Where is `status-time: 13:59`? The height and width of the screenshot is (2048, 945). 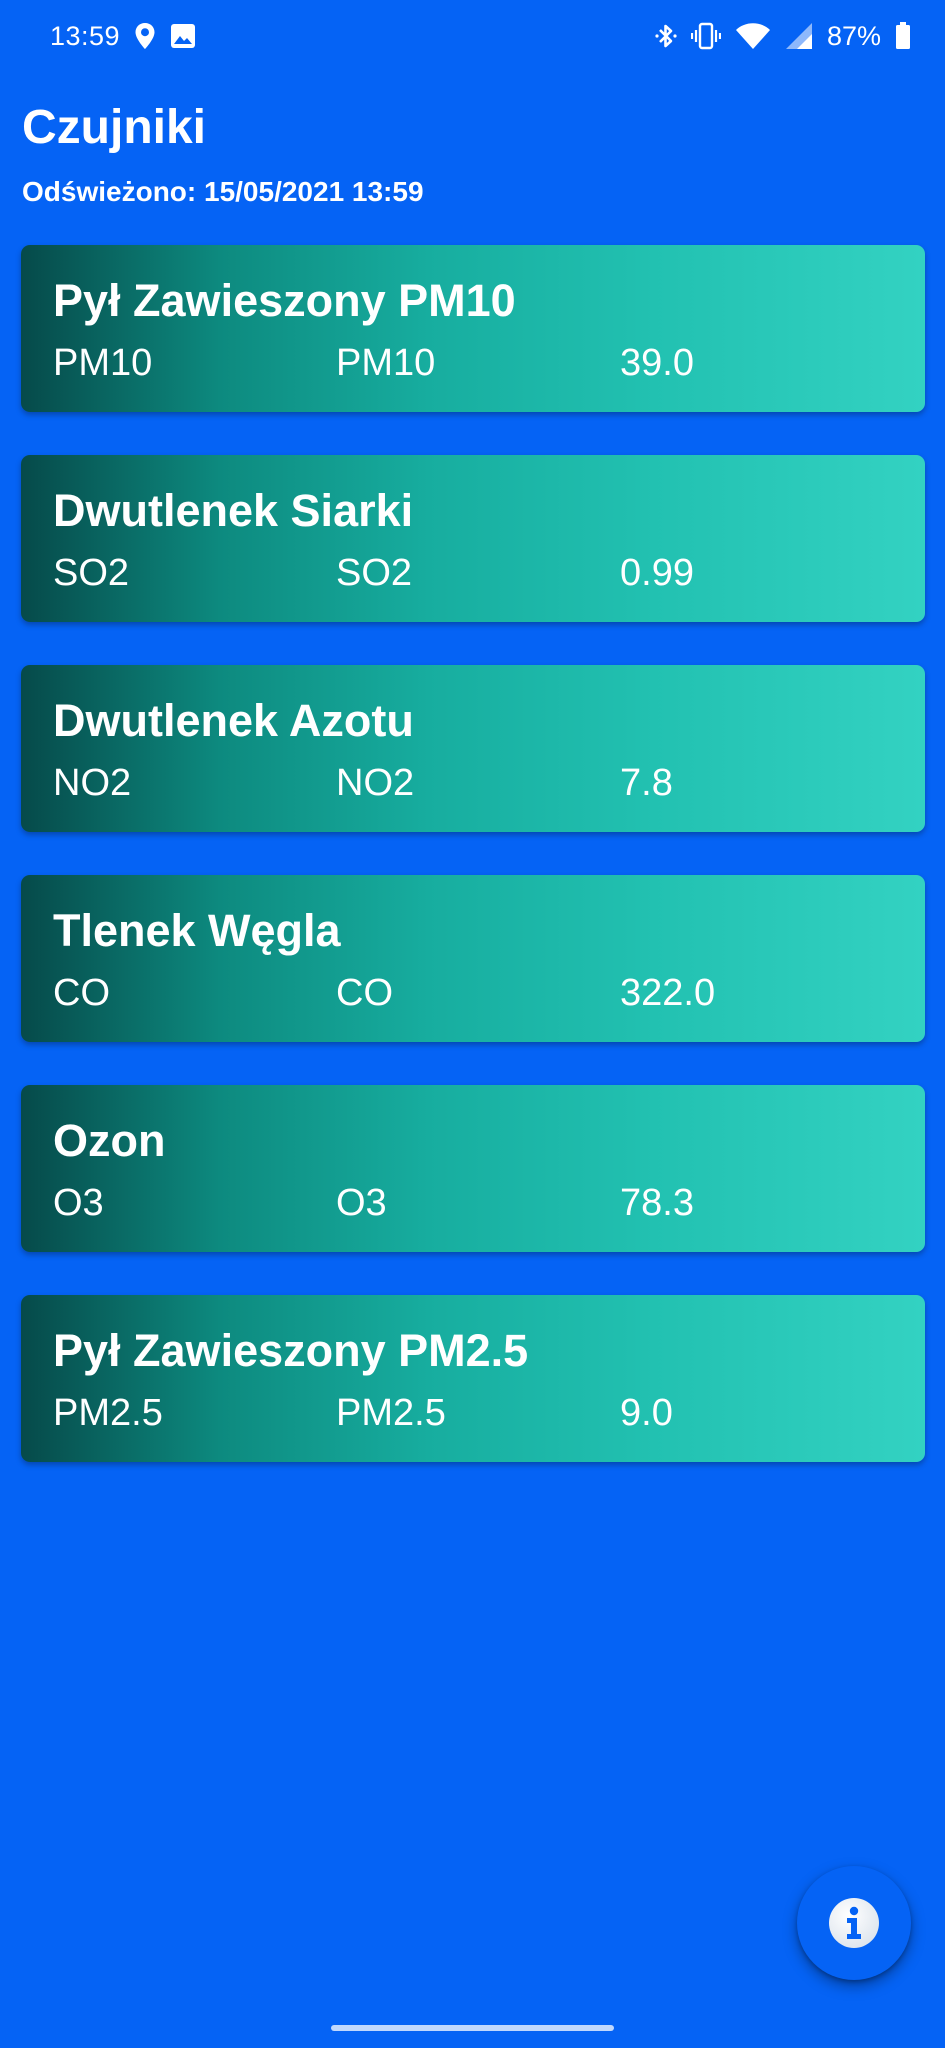 status-time: 13:59 is located at coordinates (85, 35).